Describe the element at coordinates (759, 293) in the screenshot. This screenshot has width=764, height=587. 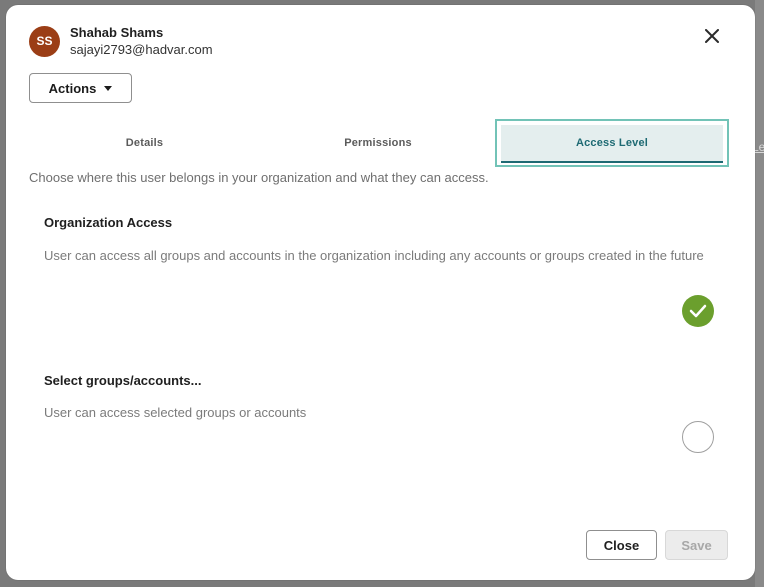
I see `backdrop-strip` at that location.